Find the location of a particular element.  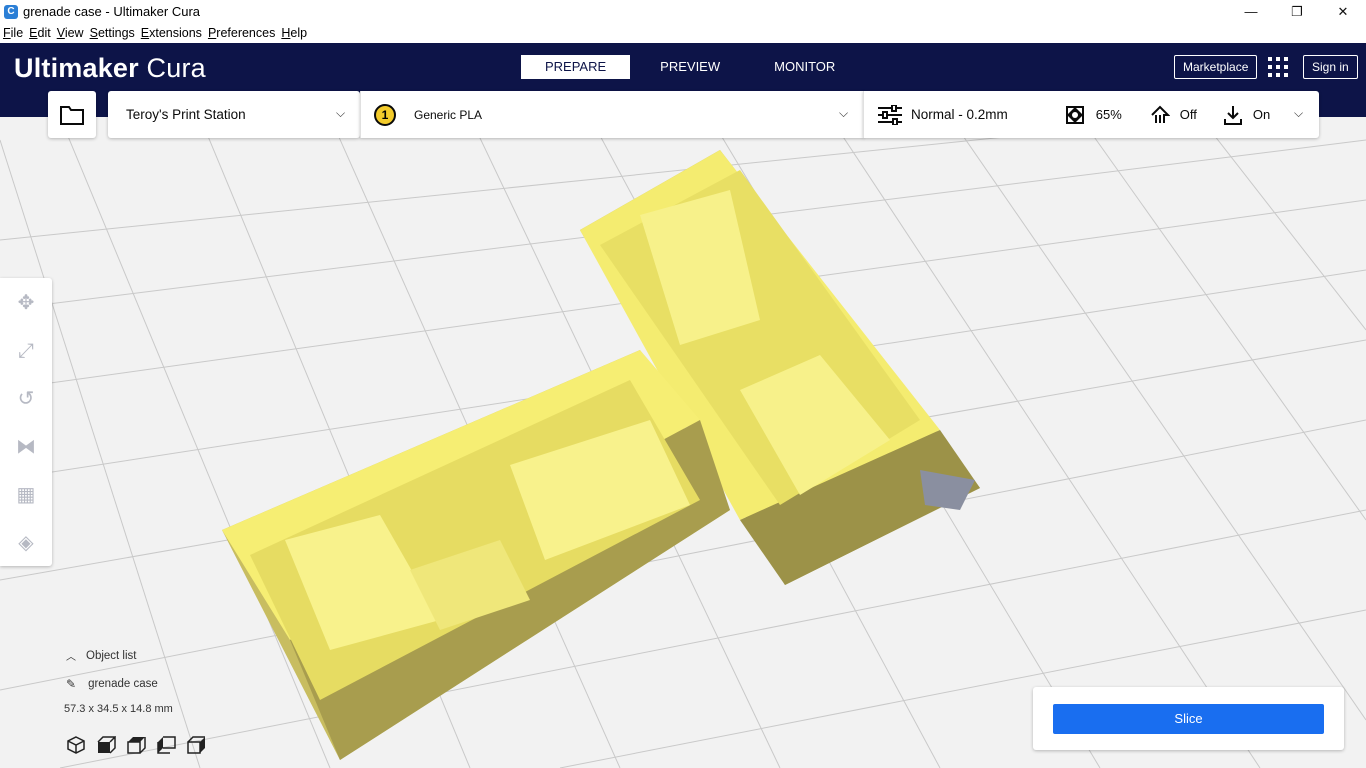

pencil-icon: ✎ is located at coordinates (71, 684).